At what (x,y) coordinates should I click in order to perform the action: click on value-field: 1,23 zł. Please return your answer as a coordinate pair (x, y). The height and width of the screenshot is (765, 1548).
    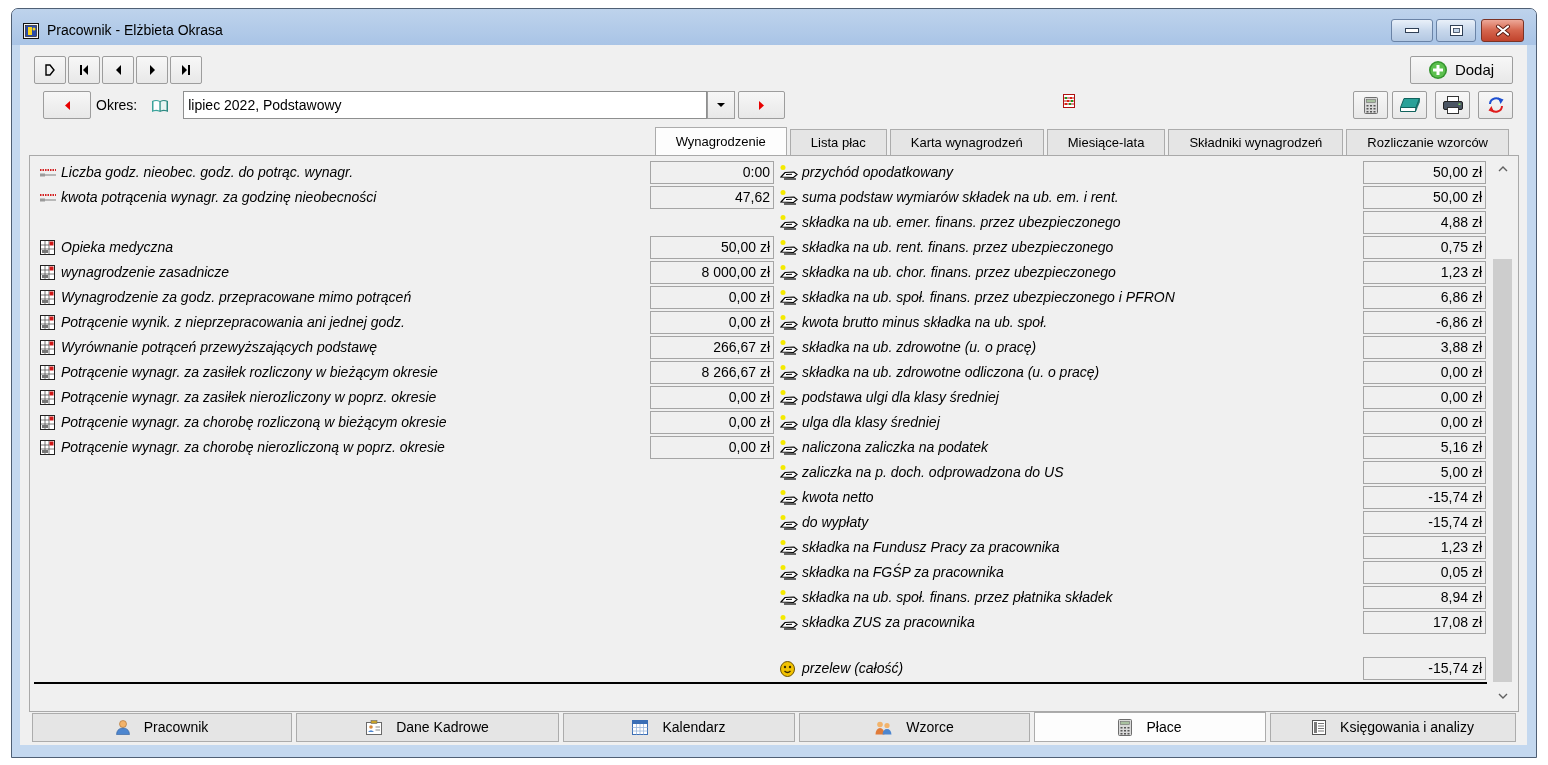
    Looking at the image, I should click on (1424, 272).